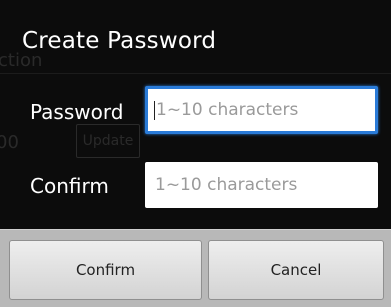  I want to click on dialog-title: Create Password, so click(119, 41).